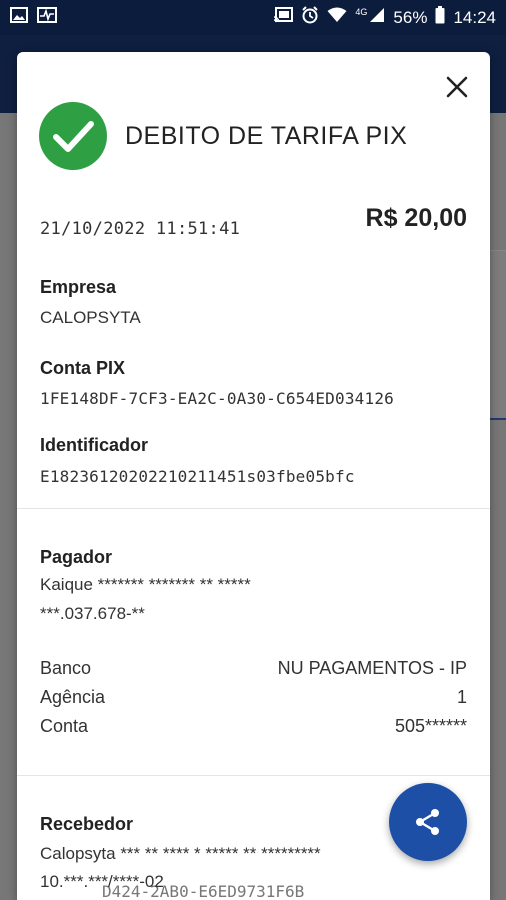 Image resolution: width=506 pixels, height=900 pixels. What do you see at coordinates (283, 17) in the screenshot?
I see `cast-icon` at bounding box center [283, 17].